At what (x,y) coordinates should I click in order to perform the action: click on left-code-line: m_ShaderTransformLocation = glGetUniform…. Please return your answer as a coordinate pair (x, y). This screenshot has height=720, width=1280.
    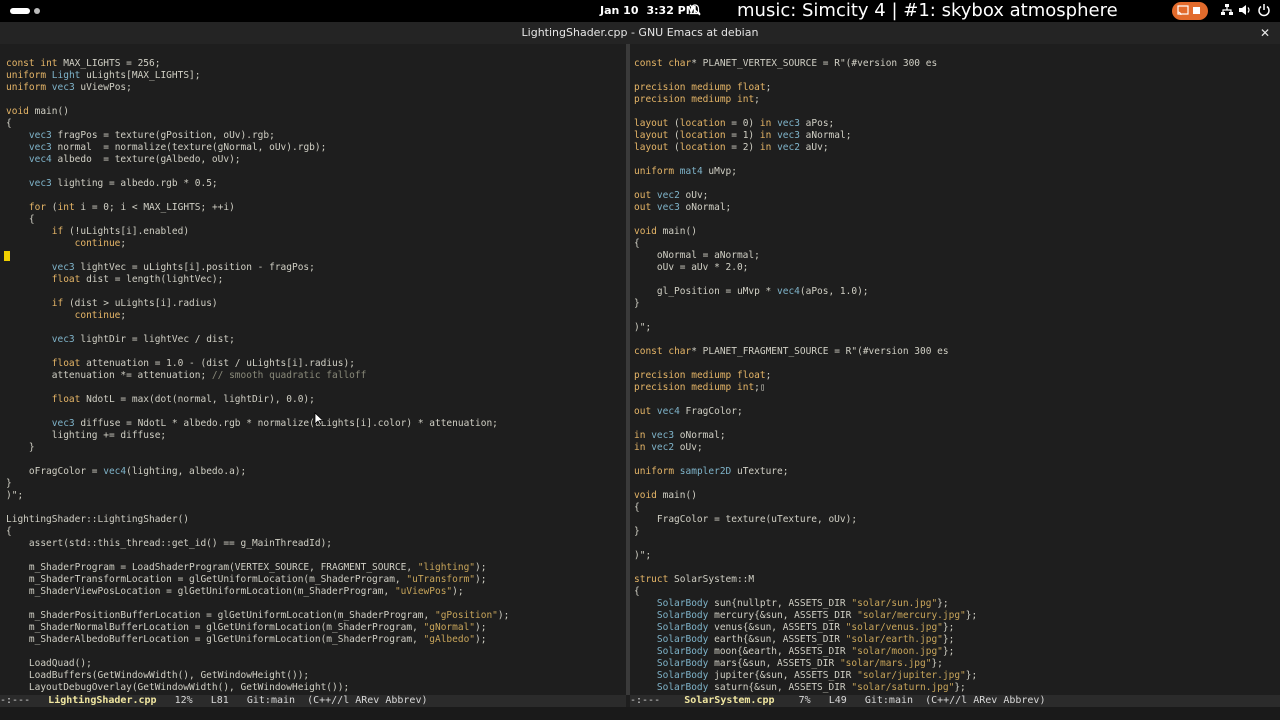
    Looking at the image, I should click on (316, 580).